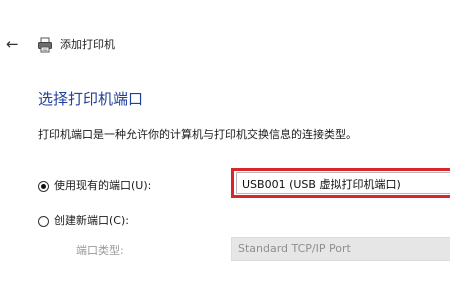 This screenshot has height=300, width=450. I want to click on page-description: 打印机端口是一种允许你的计算机与打印机交换信息的连接类型。, so click(197, 134).